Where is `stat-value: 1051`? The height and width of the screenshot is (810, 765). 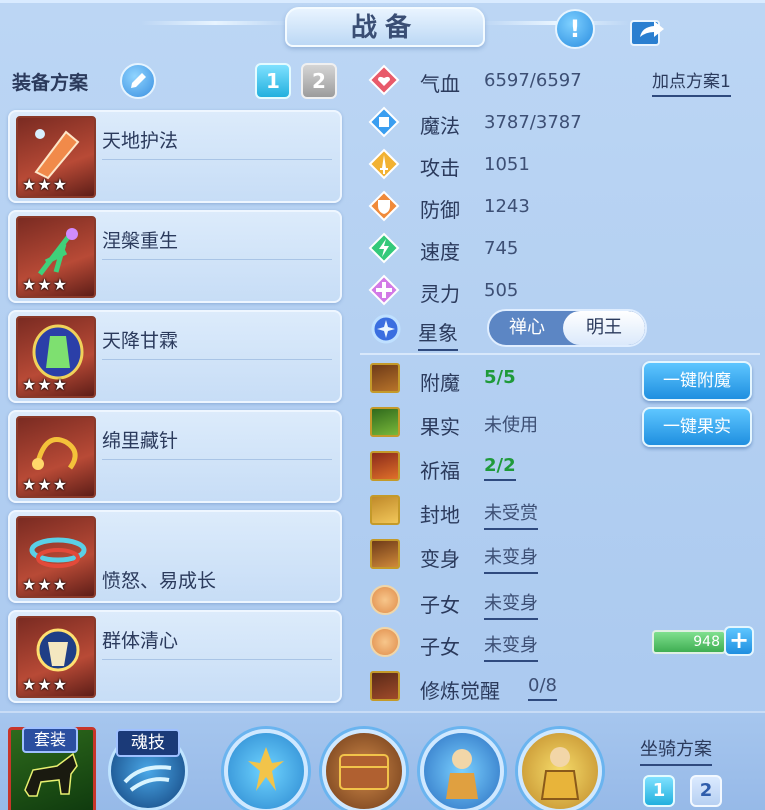 stat-value: 1051 is located at coordinates (507, 164).